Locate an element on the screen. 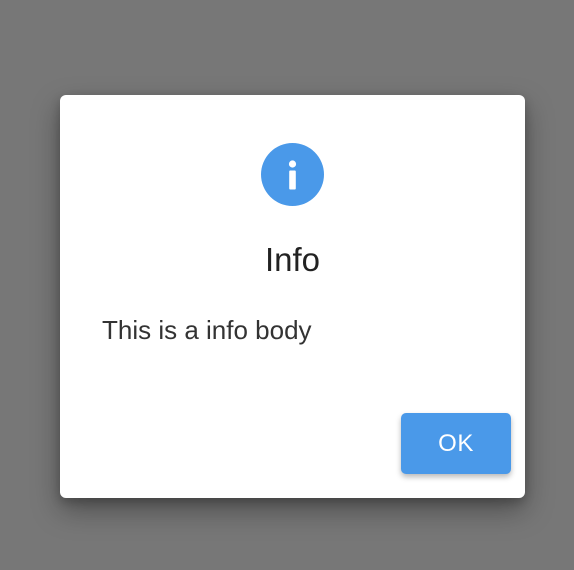 Image resolution: width=574 pixels, height=570 pixels. info-icon-glyph is located at coordinates (292, 175).